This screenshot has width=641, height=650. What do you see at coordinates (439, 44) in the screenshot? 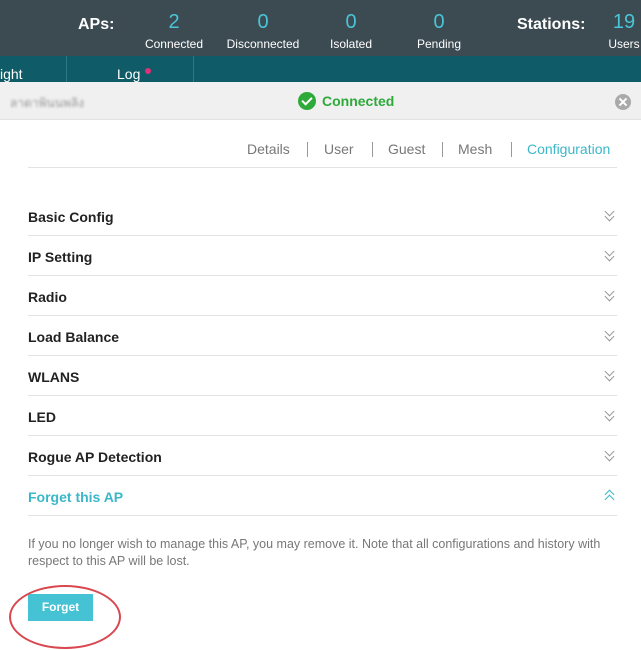
I see `aps-pending-label: Pending` at bounding box center [439, 44].